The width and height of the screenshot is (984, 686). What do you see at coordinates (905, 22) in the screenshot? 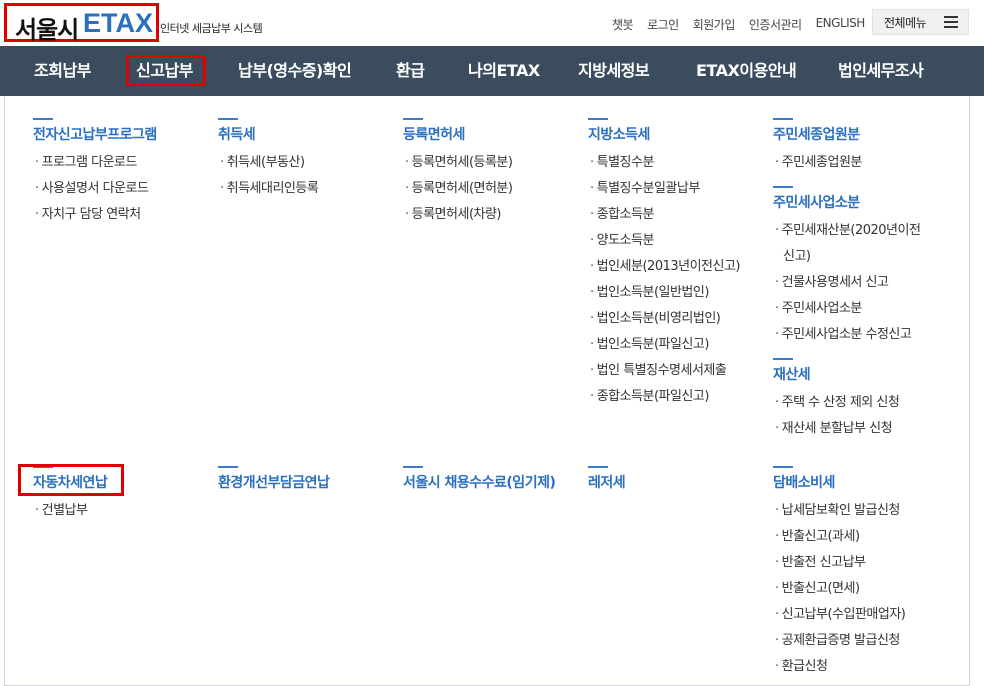
I see `all-menu-label: 전체메뉴` at bounding box center [905, 22].